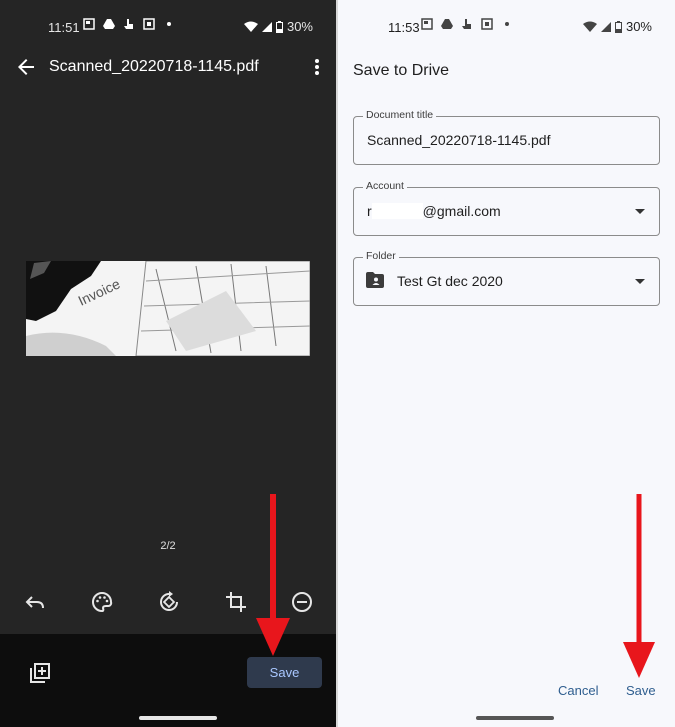  What do you see at coordinates (102, 602) in the screenshot?
I see `palette-icon` at bounding box center [102, 602].